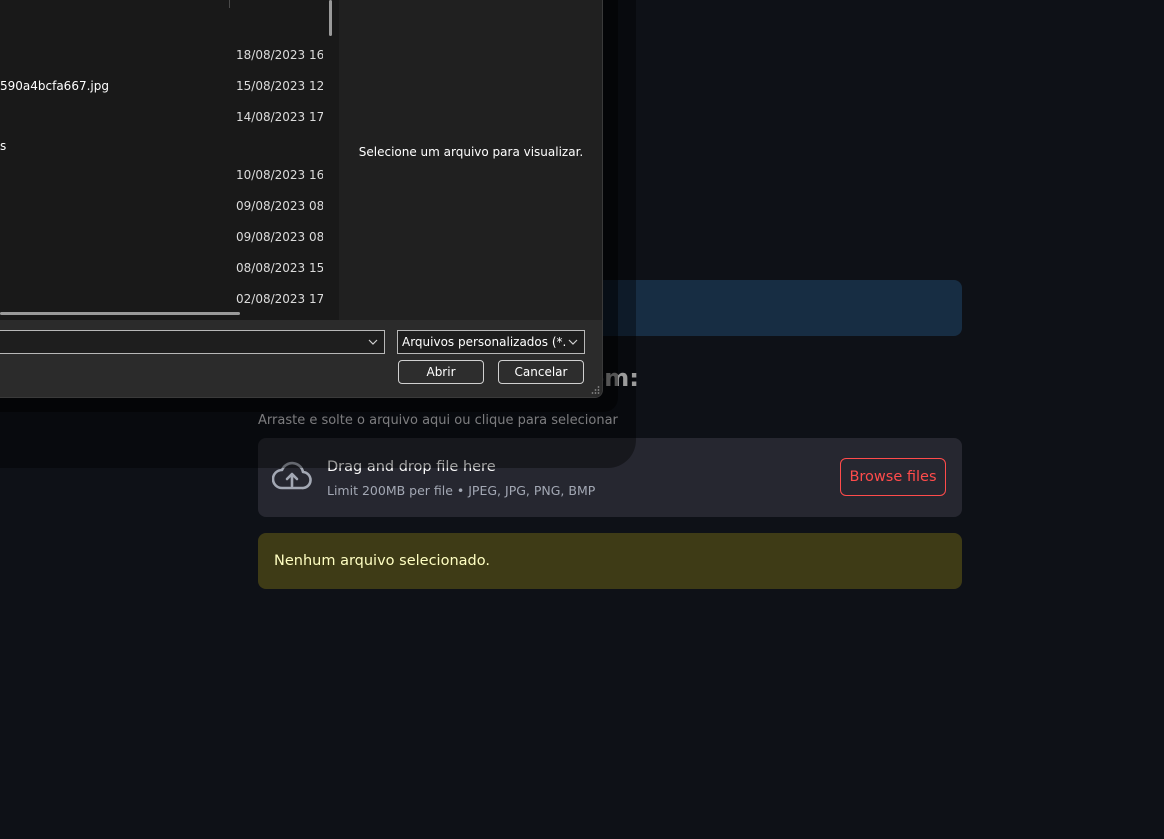 The width and height of the screenshot is (1164, 839). Describe the element at coordinates (3, 146) in the screenshot. I see `file-name: s` at that location.